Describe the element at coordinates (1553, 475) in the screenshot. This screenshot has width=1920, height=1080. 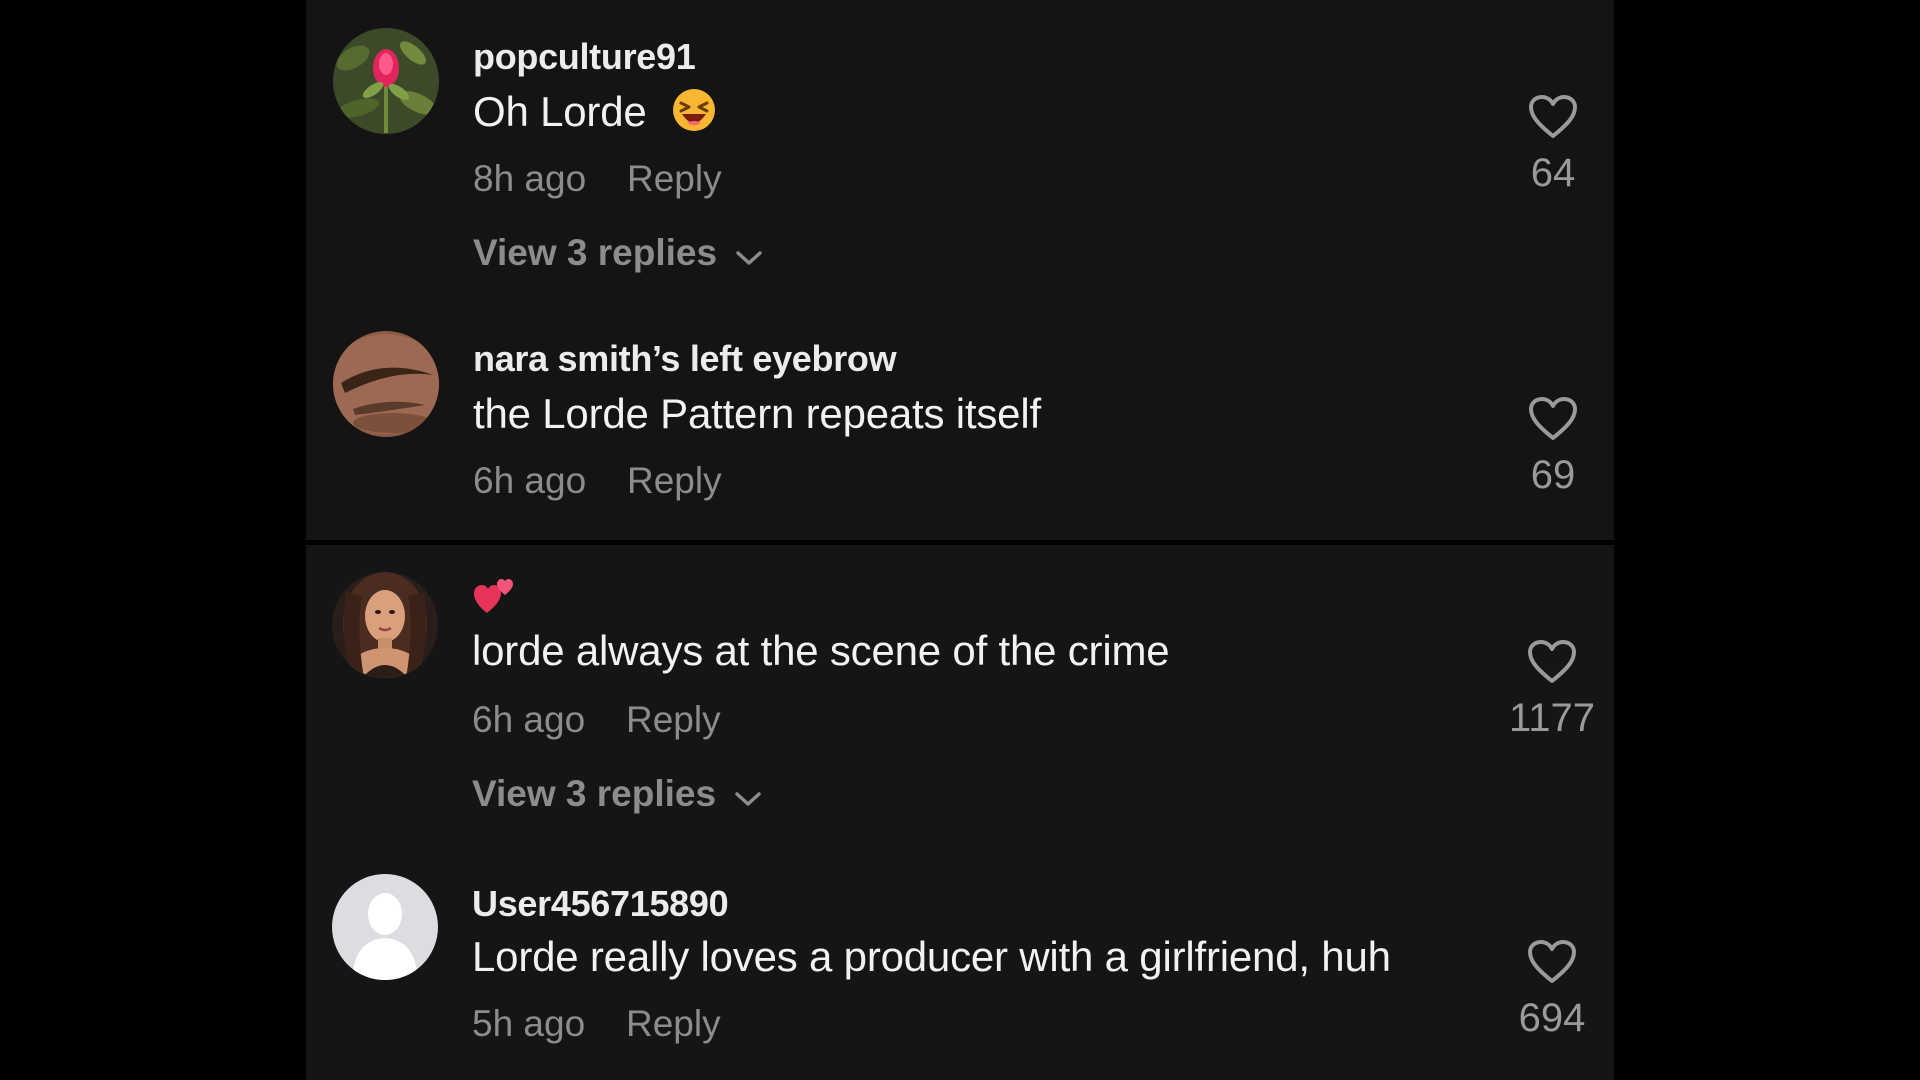
I see `like-count: 69` at that location.